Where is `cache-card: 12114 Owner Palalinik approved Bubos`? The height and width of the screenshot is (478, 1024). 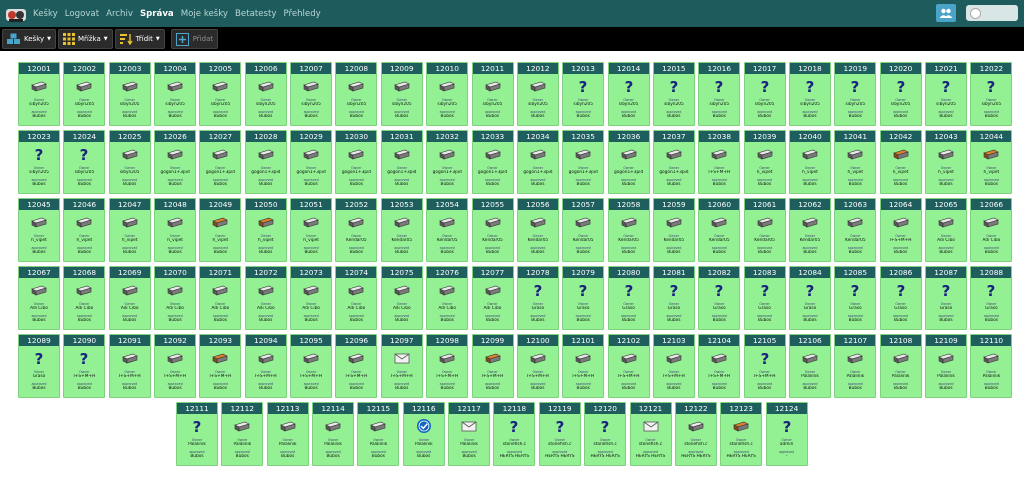
cache-card: 12114 Owner Palalinik approved Bubos is located at coordinates (333, 434).